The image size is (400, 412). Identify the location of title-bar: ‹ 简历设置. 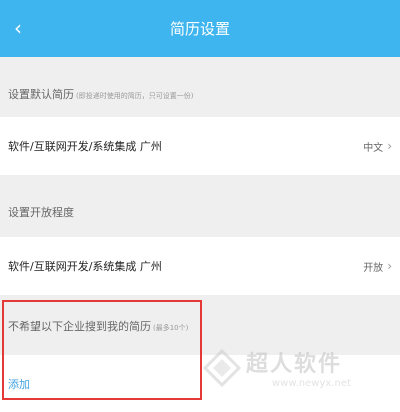
(200, 28).